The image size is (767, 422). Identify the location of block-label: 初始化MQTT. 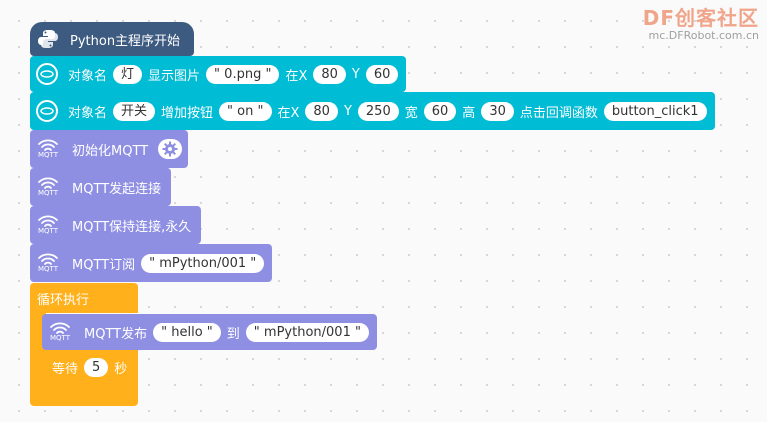
(110, 151).